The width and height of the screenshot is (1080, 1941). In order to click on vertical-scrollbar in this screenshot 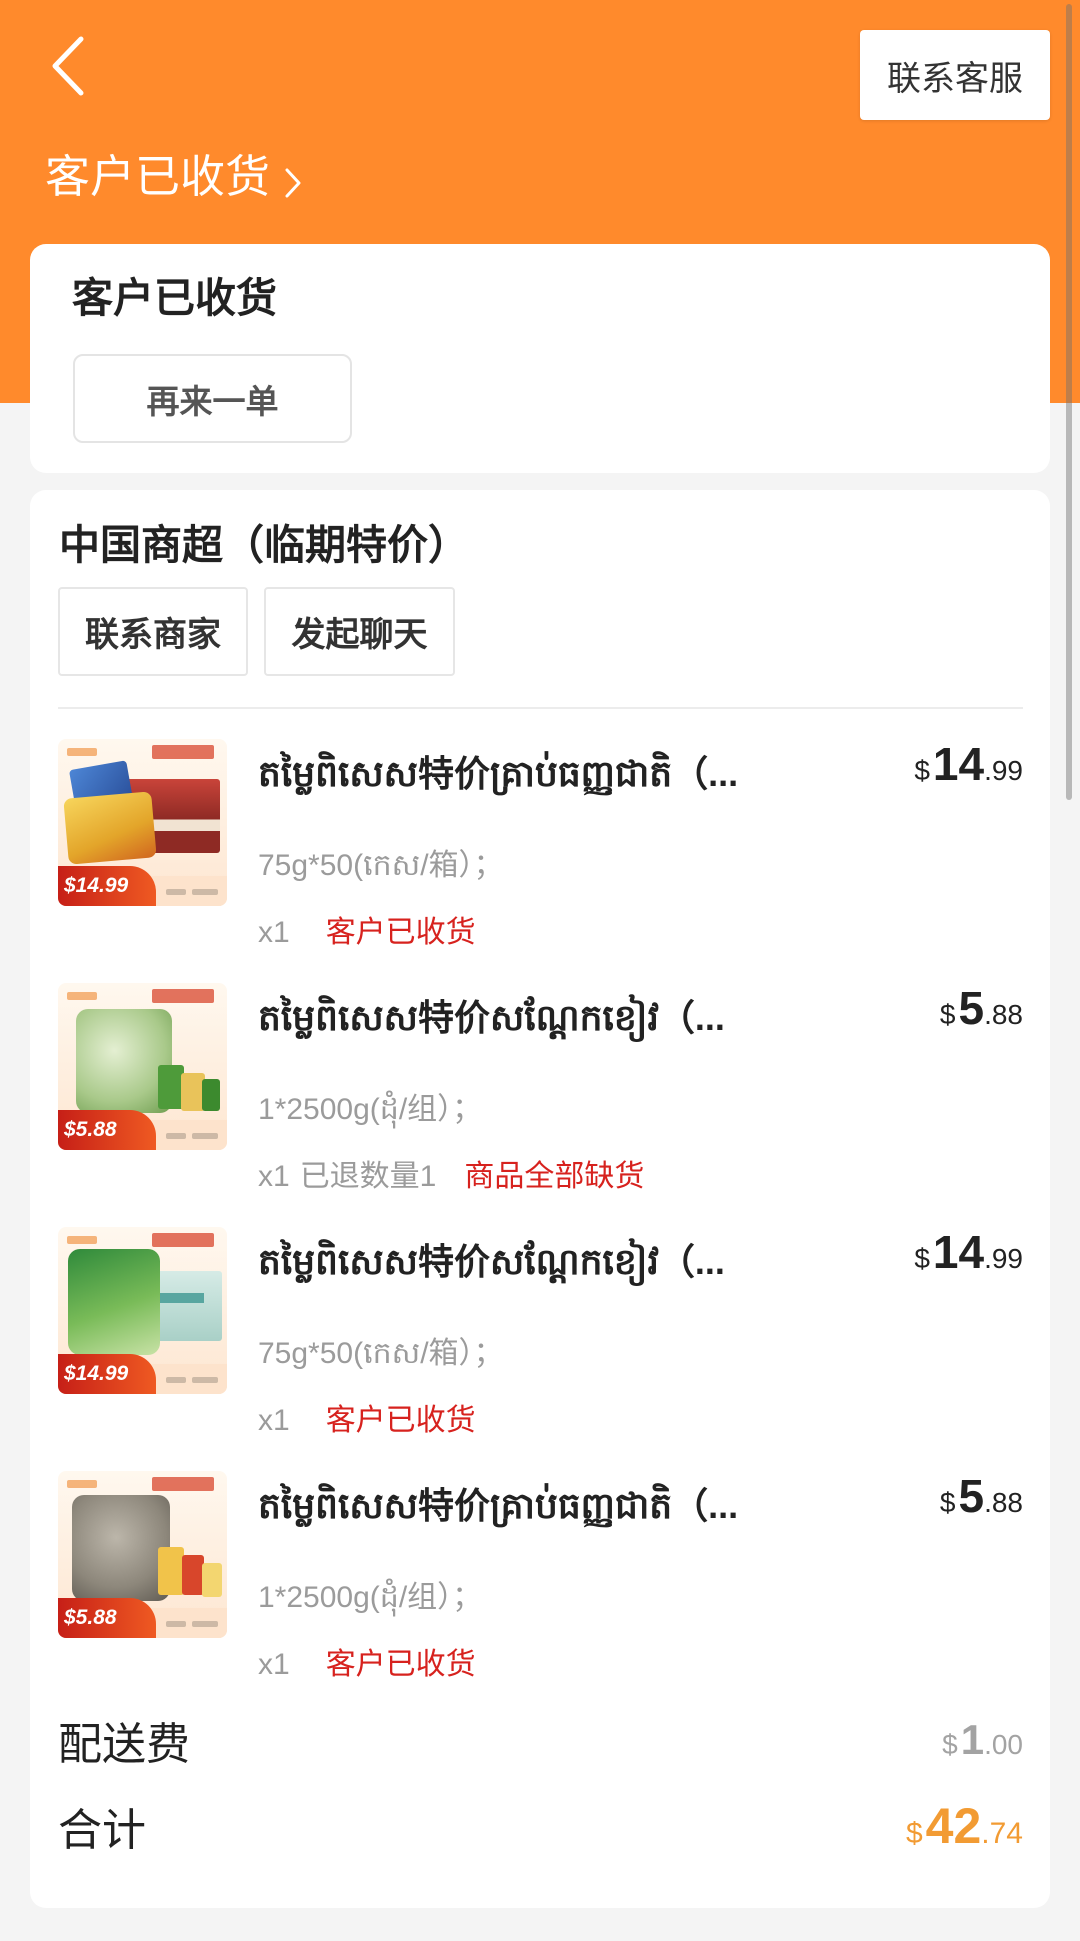, I will do `click(1069, 402)`.